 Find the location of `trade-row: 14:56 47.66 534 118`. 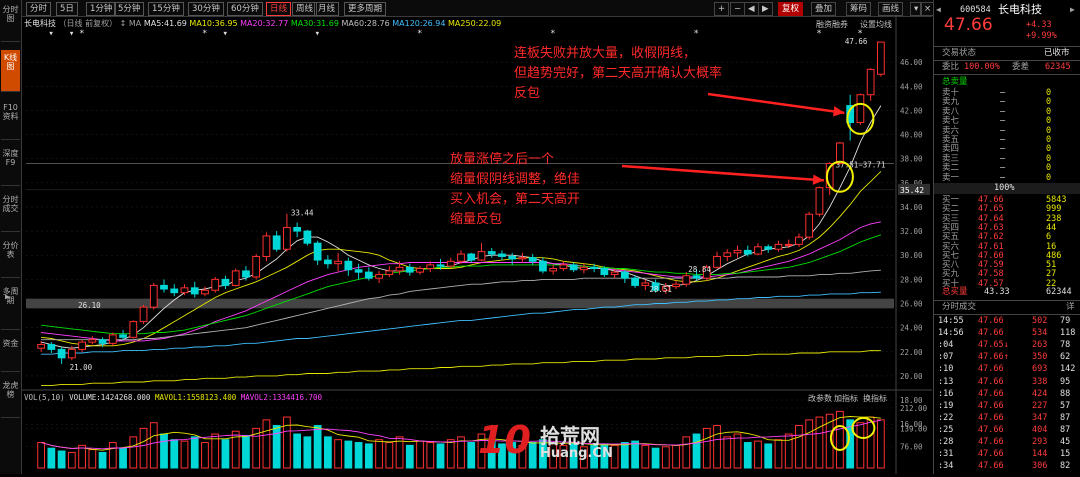

trade-row: 14:56 47.66 534 118 is located at coordinates (1007, 333).